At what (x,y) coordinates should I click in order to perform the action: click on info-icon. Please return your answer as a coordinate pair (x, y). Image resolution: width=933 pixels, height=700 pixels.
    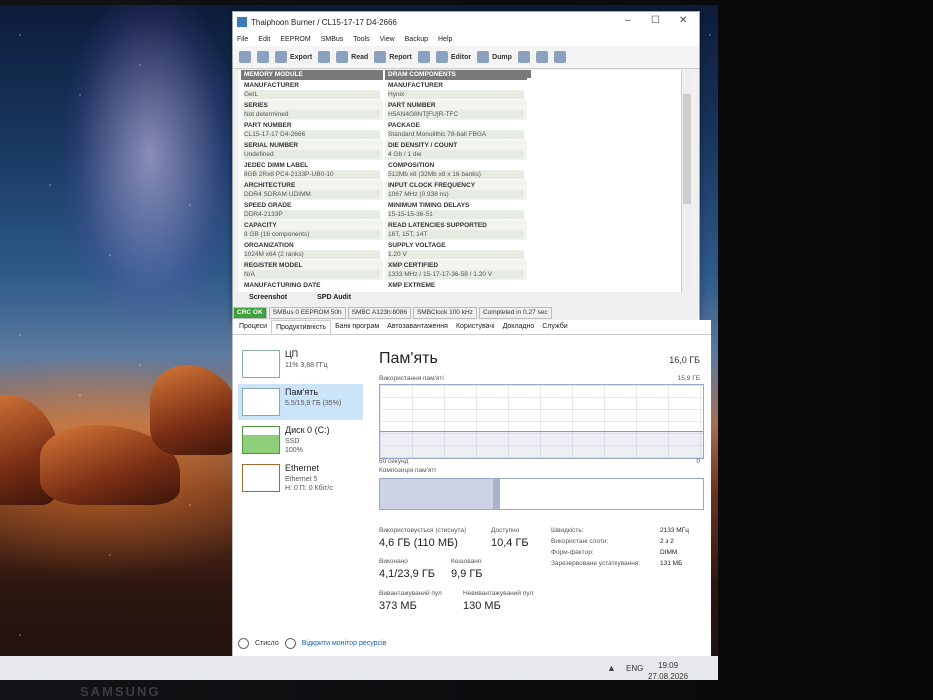
    Looking at the image, I should click on (559, 57).